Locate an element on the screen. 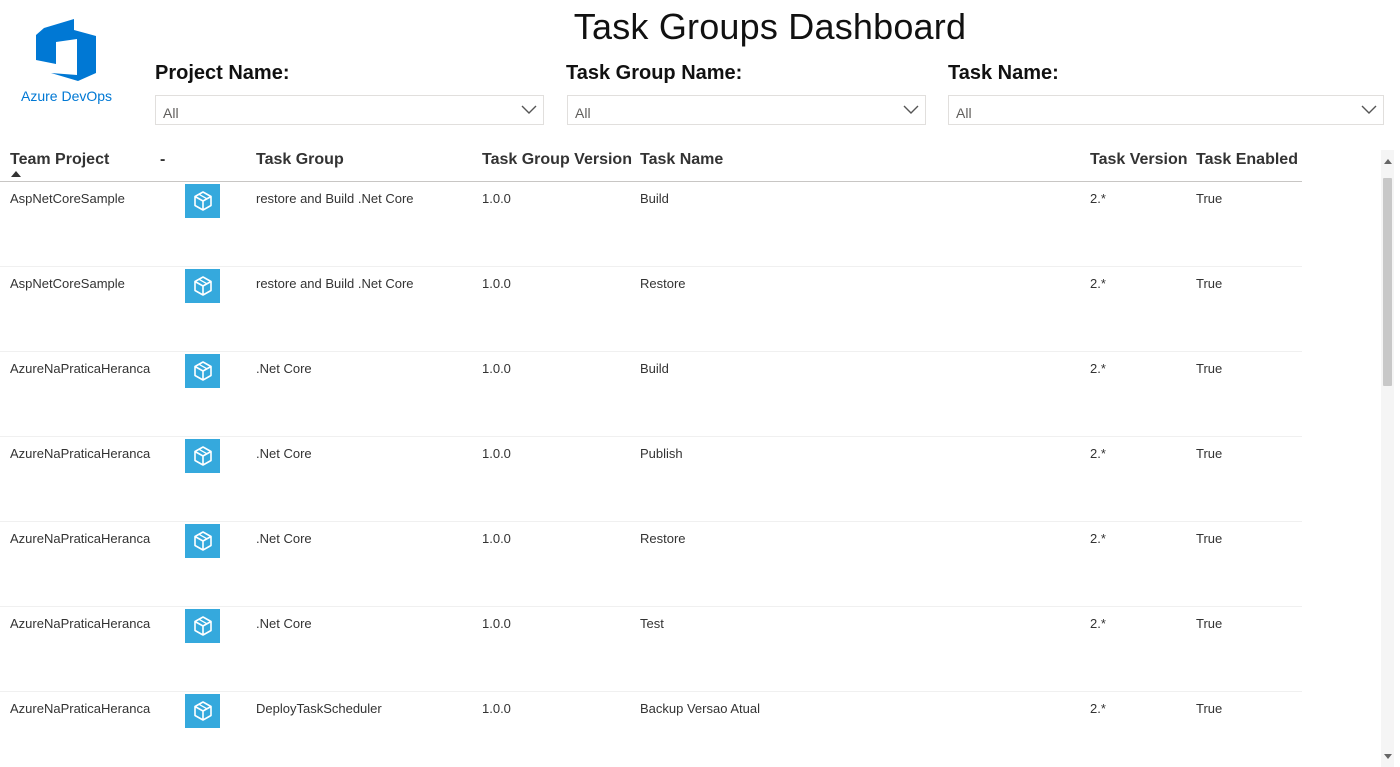 The width and height of the screenshot is (1400, 767). task-group-name-dropdown: All is located at coordinates (746, 110).